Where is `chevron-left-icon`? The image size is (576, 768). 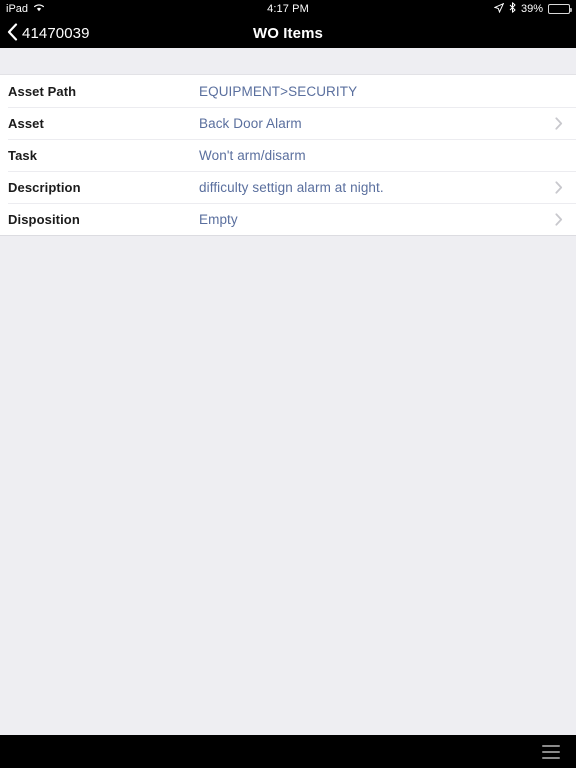 chevron-left-icon is located at coordinates (12, 33).